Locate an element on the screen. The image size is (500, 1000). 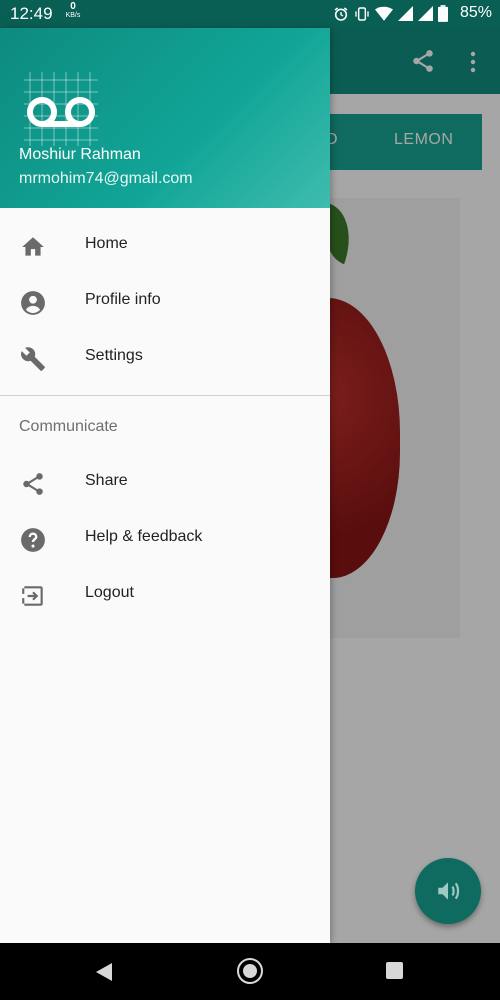
menu-item-label: Logout is located at coordinates (109, 592).